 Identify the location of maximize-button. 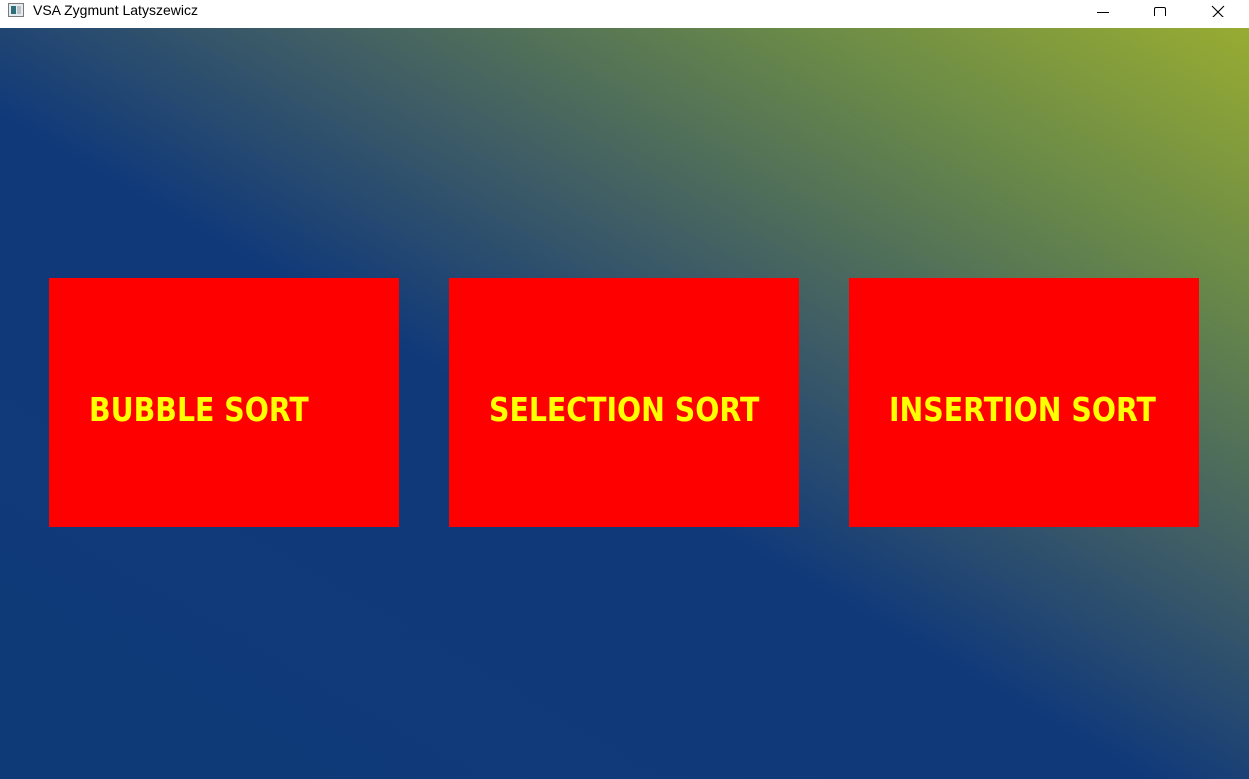
(1160, 10).